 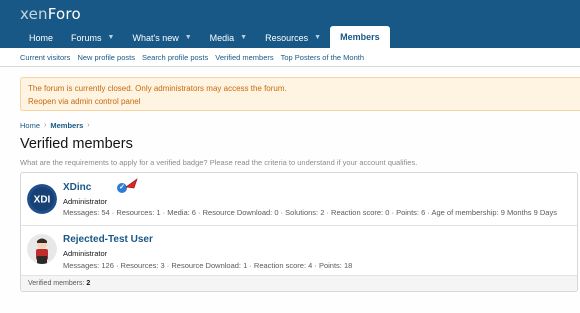 I want to click on nav-tab-resources: Resources ▼, so click(x=293, y=38).